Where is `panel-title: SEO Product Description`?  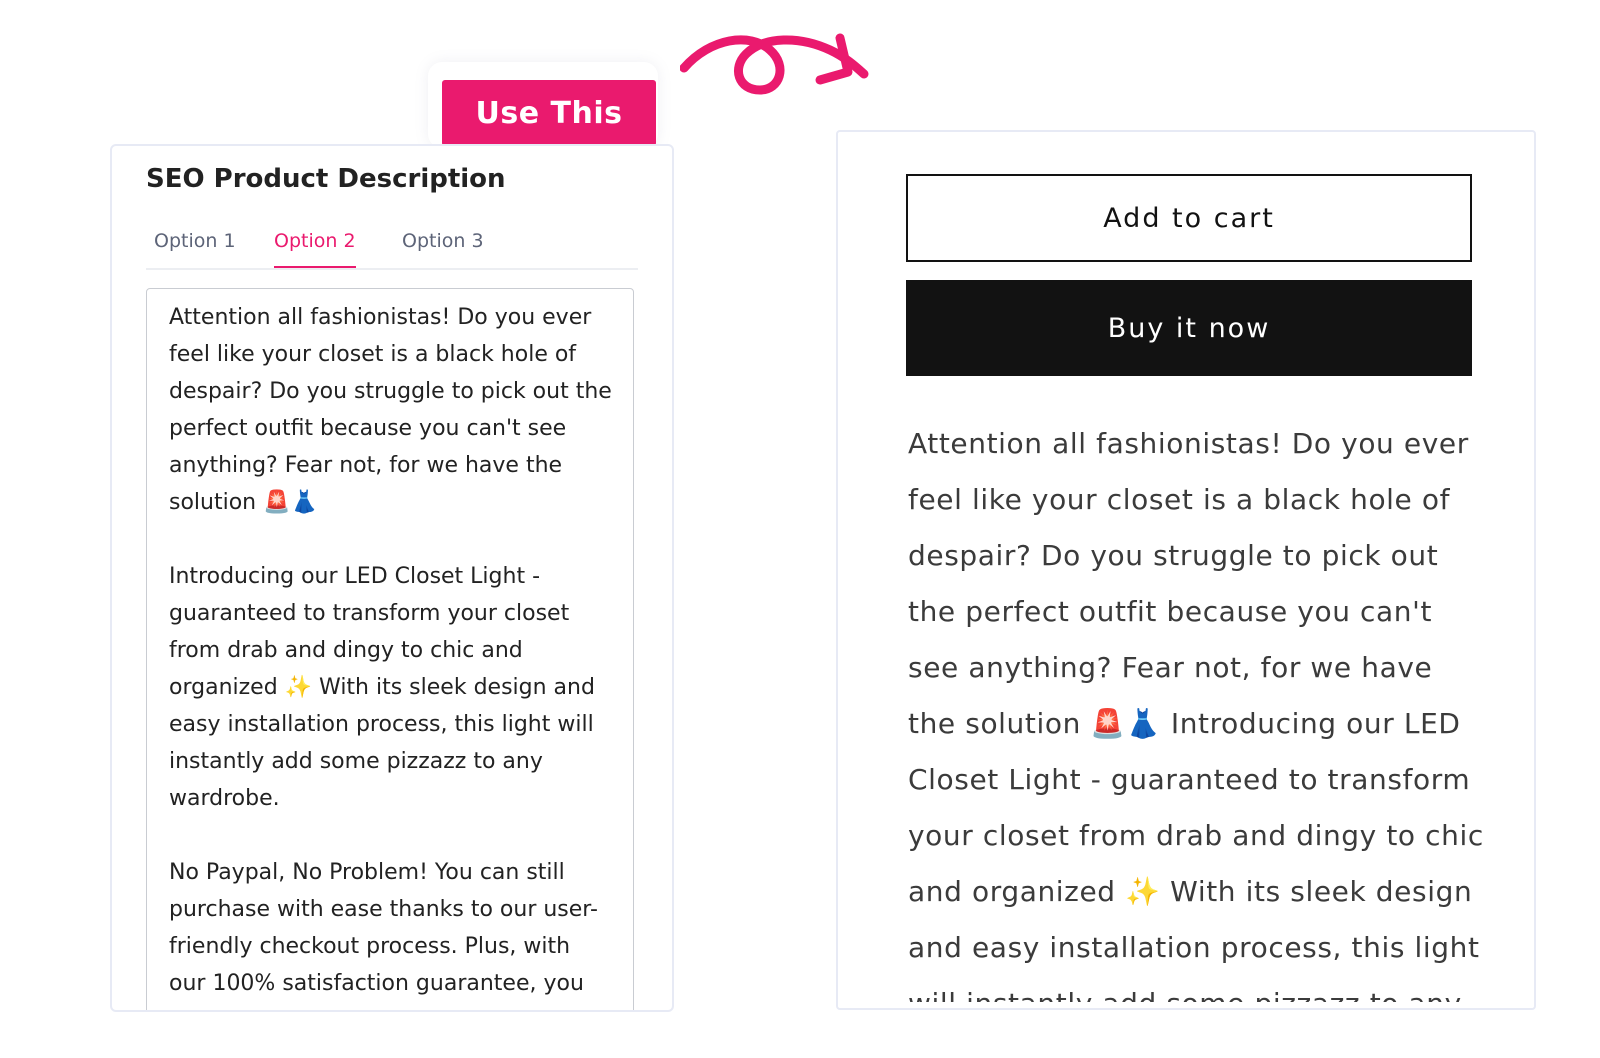
panel-title: SEO Product Description is located at coordinates (326, 179).